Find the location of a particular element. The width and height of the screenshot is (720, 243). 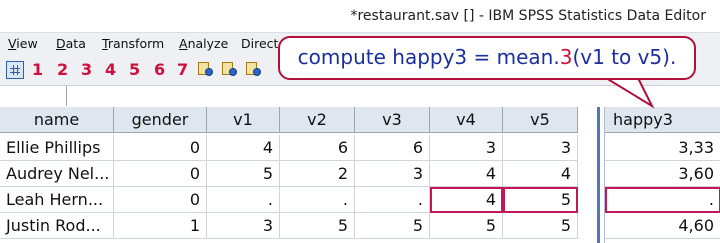

callout-text: compute happy3 = mean.3(v1 to v5). is located at coordinates (487, 57).